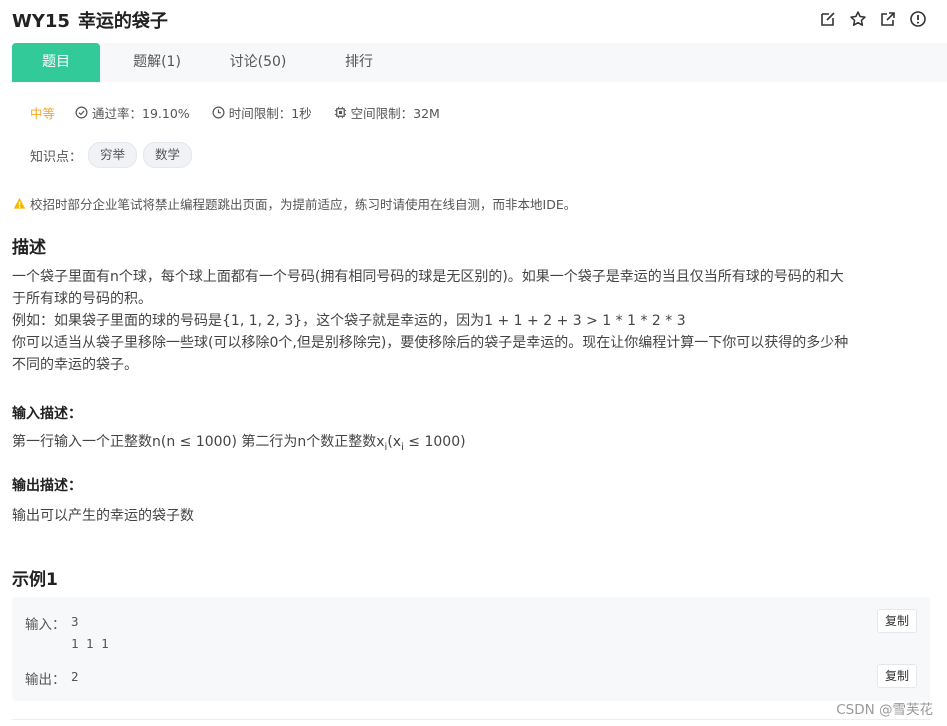 The image size is (947, 726). What do you see at coordinates (198, 442) in the screenshot?
I see `input-desc-part: 第一行输入一个正整数n(n ≤ 1000) 第二行为n个数正整数x` at bounding box center [198, 442].